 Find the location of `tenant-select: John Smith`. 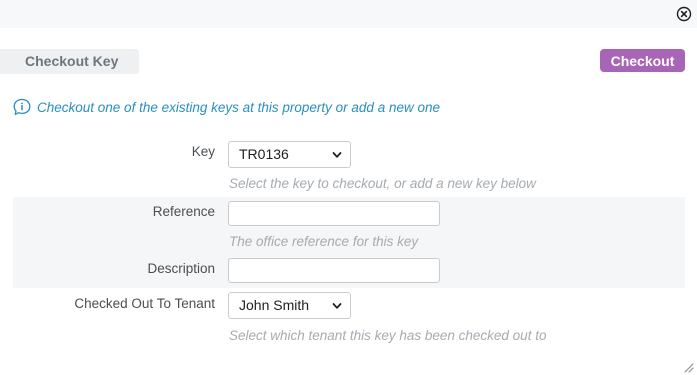

tenant-select: John Smith is located at coordinates (289, 305).